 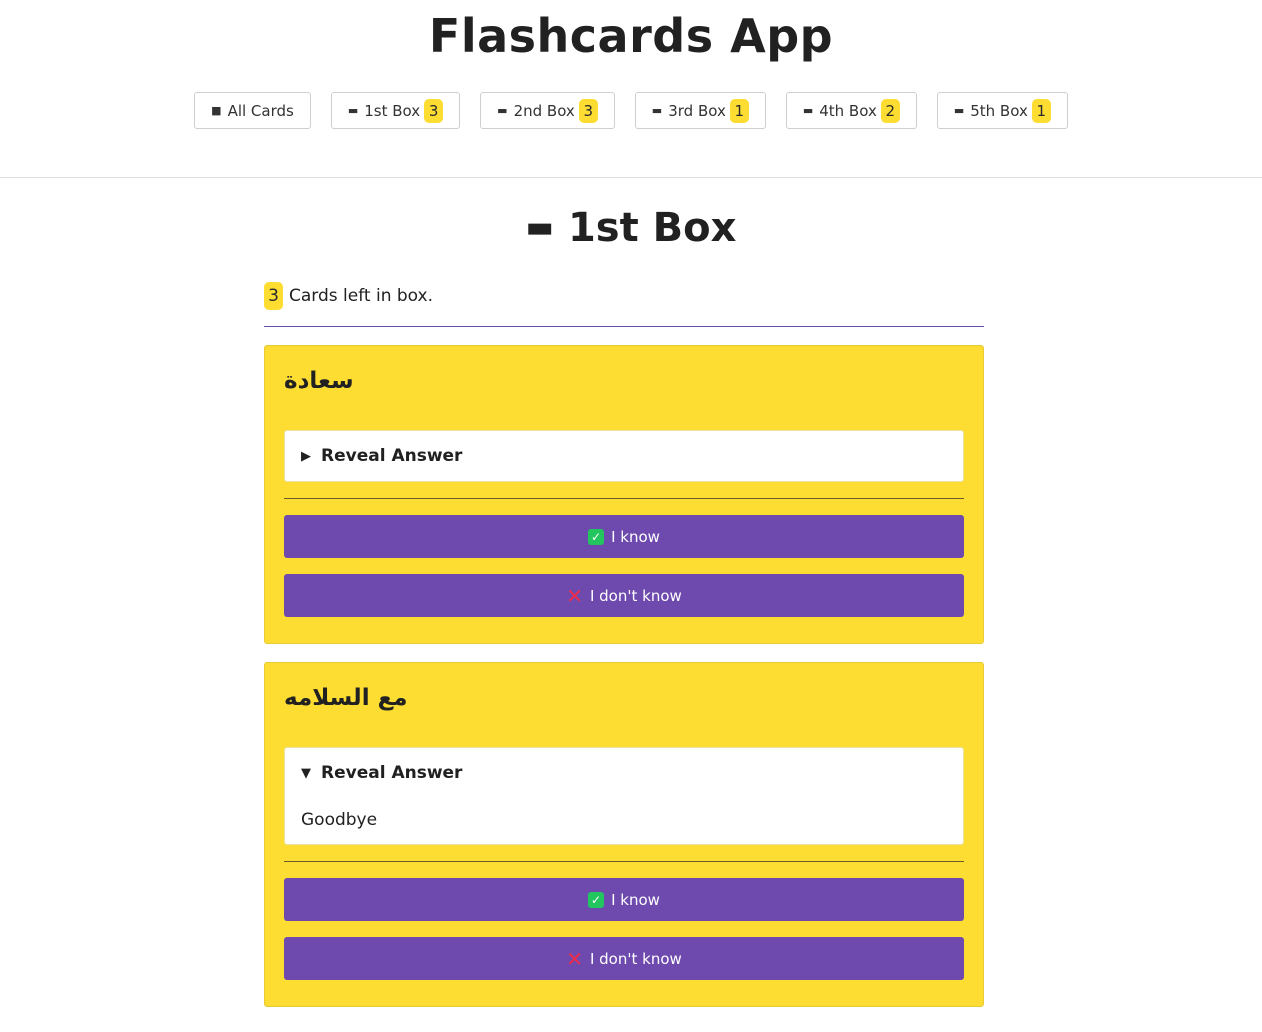 What do you see at coordinates (848, 110) in the screenshot?
I see `nav-label: 4th Box` at bounding box center [848, 110].